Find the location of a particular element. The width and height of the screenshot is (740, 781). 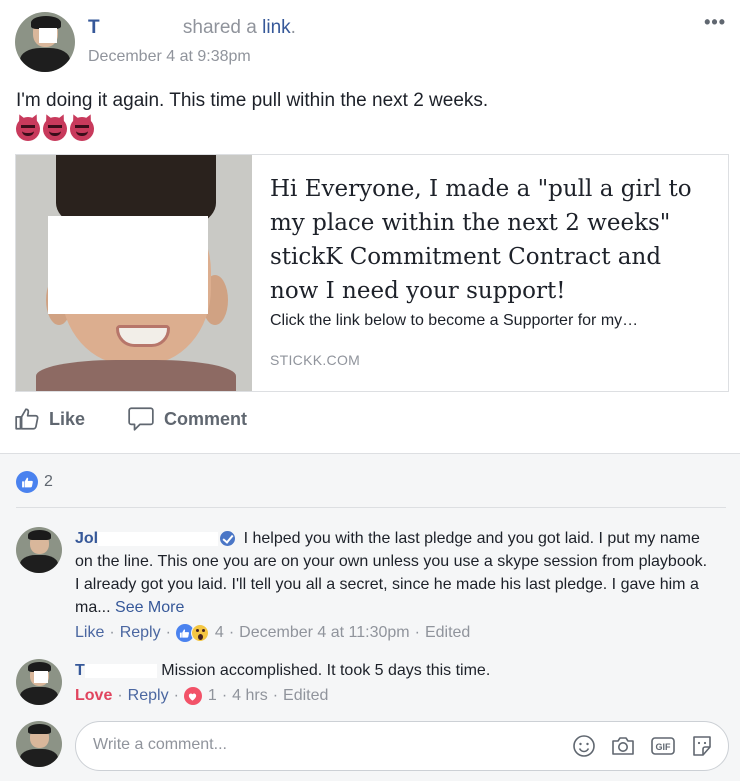

post-timestamp: December 4 at 9:38pm is located at coordinates (169, 57).